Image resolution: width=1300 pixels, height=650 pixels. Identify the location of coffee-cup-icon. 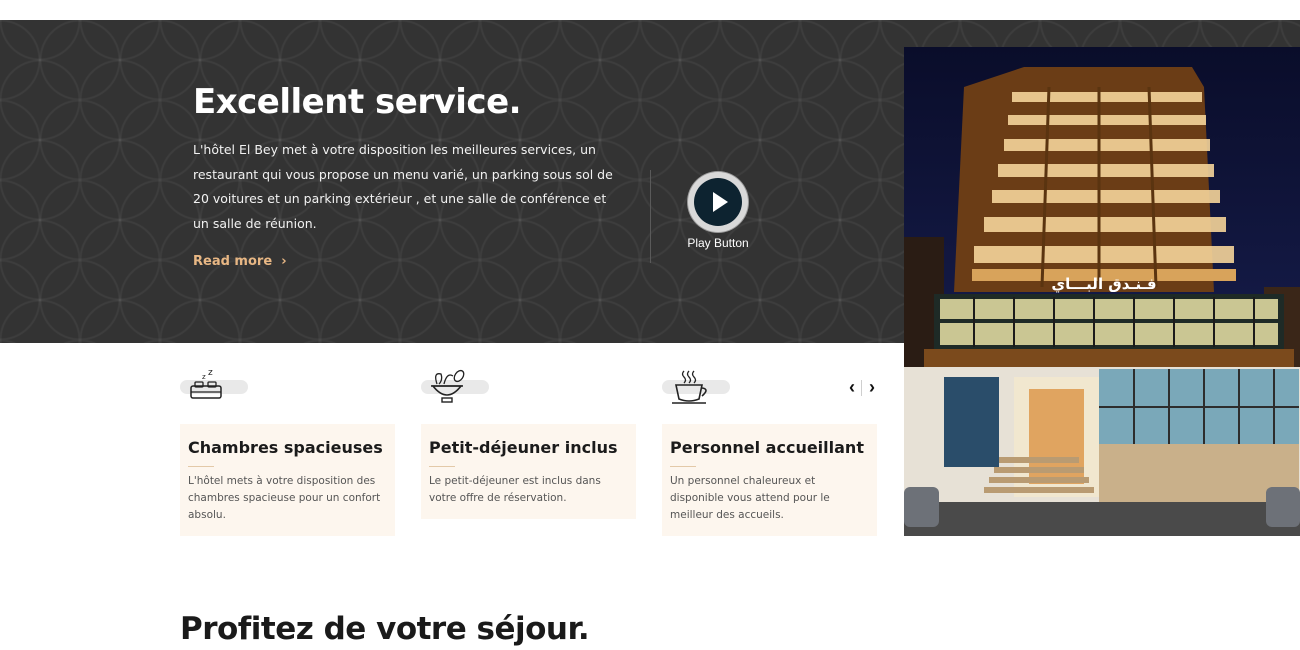
(697, 388).